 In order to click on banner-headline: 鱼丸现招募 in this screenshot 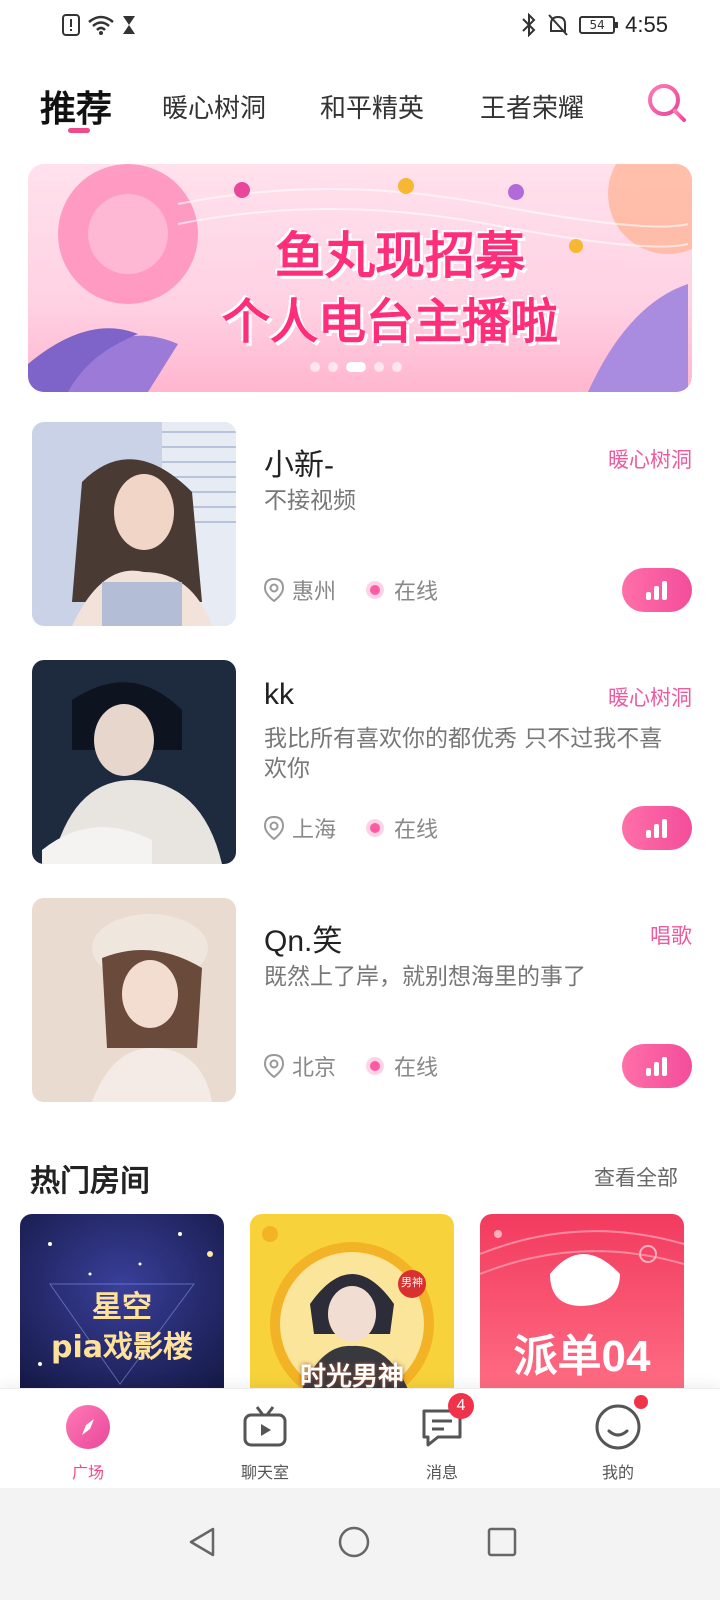, I will do `click(400, 256)`.